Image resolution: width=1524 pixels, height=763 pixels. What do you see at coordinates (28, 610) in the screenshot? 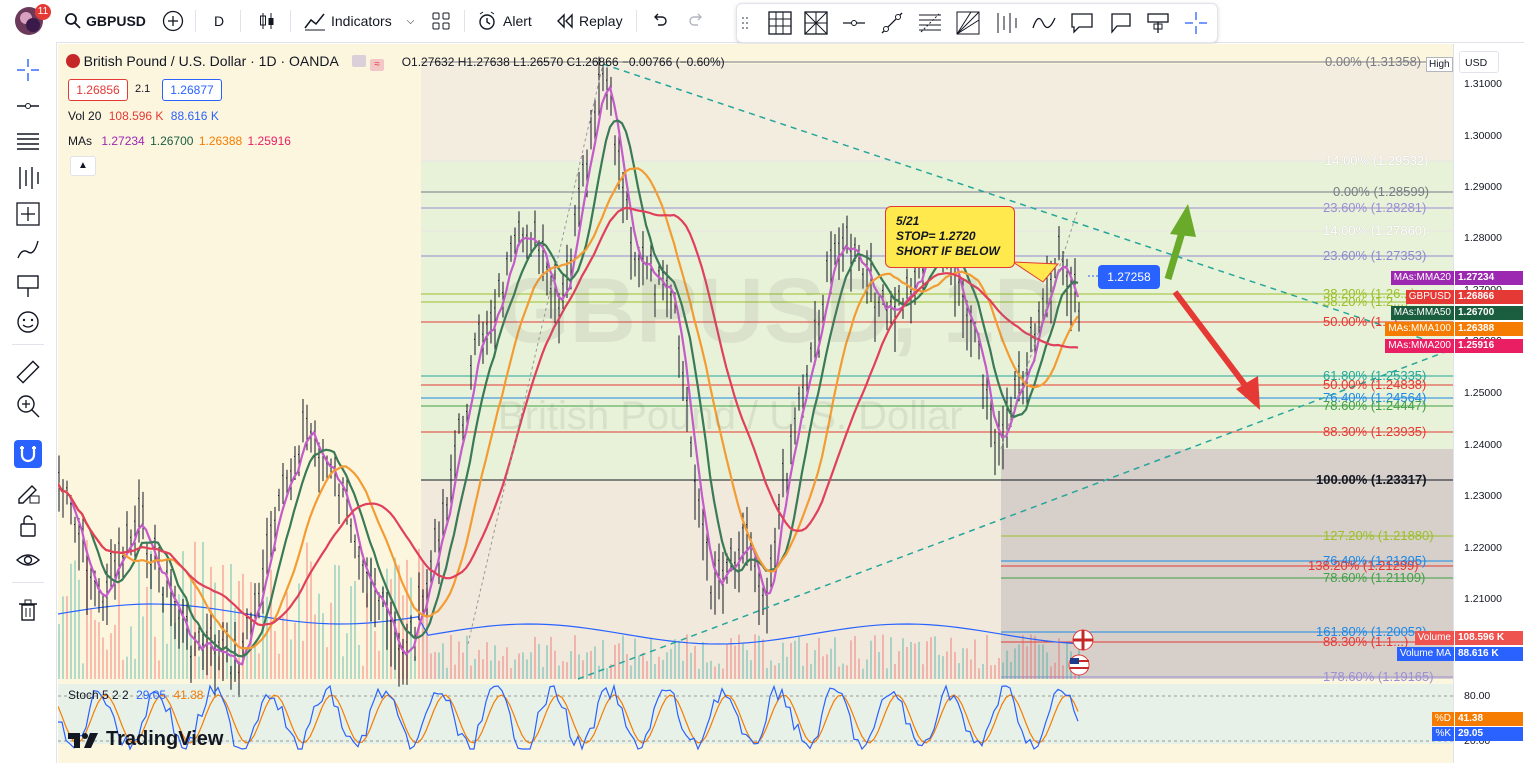
I see `trash-icon` at bounding box center [28, 610].